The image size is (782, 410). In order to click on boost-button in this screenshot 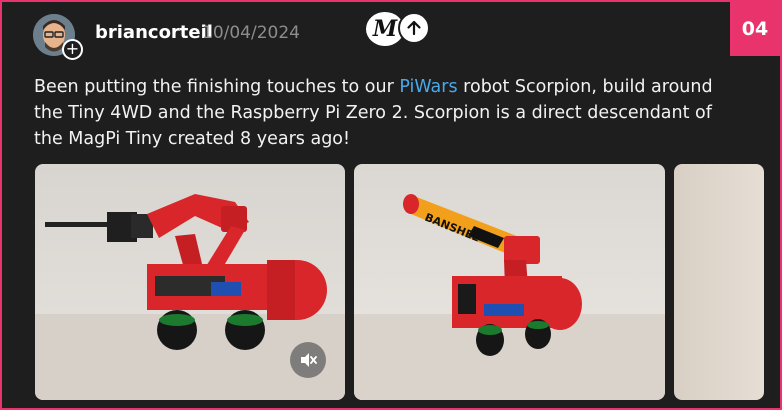, I will do `click(414, 28)`.